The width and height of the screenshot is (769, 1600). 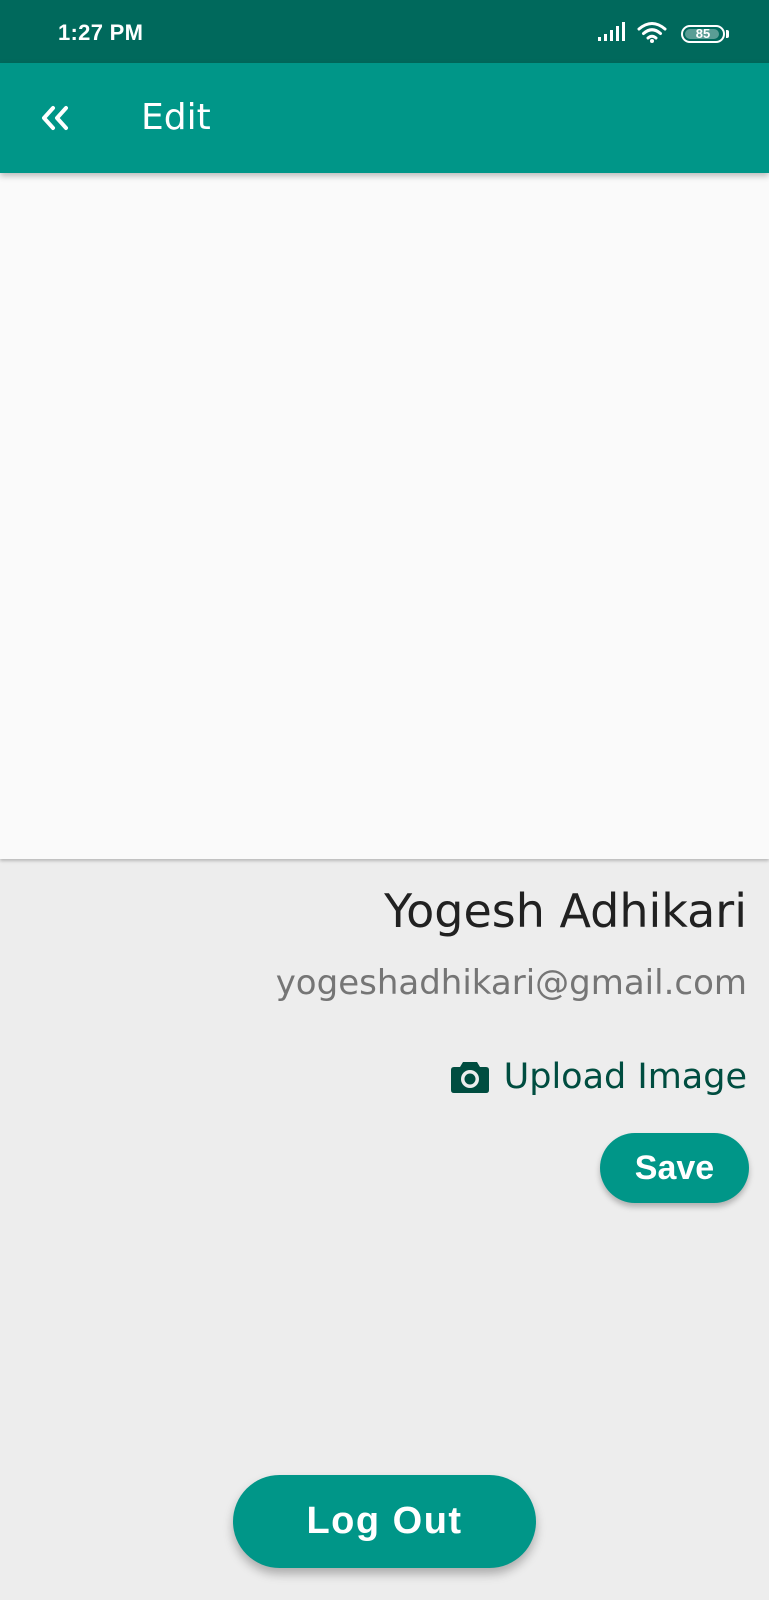 I want to click on battery-nub, so click(x=727, y=34).